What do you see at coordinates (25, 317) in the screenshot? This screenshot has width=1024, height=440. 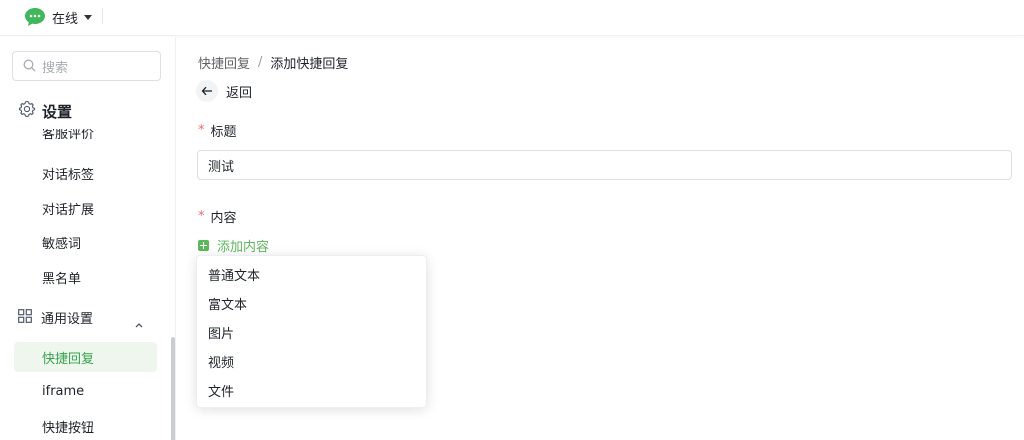 I see `grid-icon` at bounding box center [25, 317].